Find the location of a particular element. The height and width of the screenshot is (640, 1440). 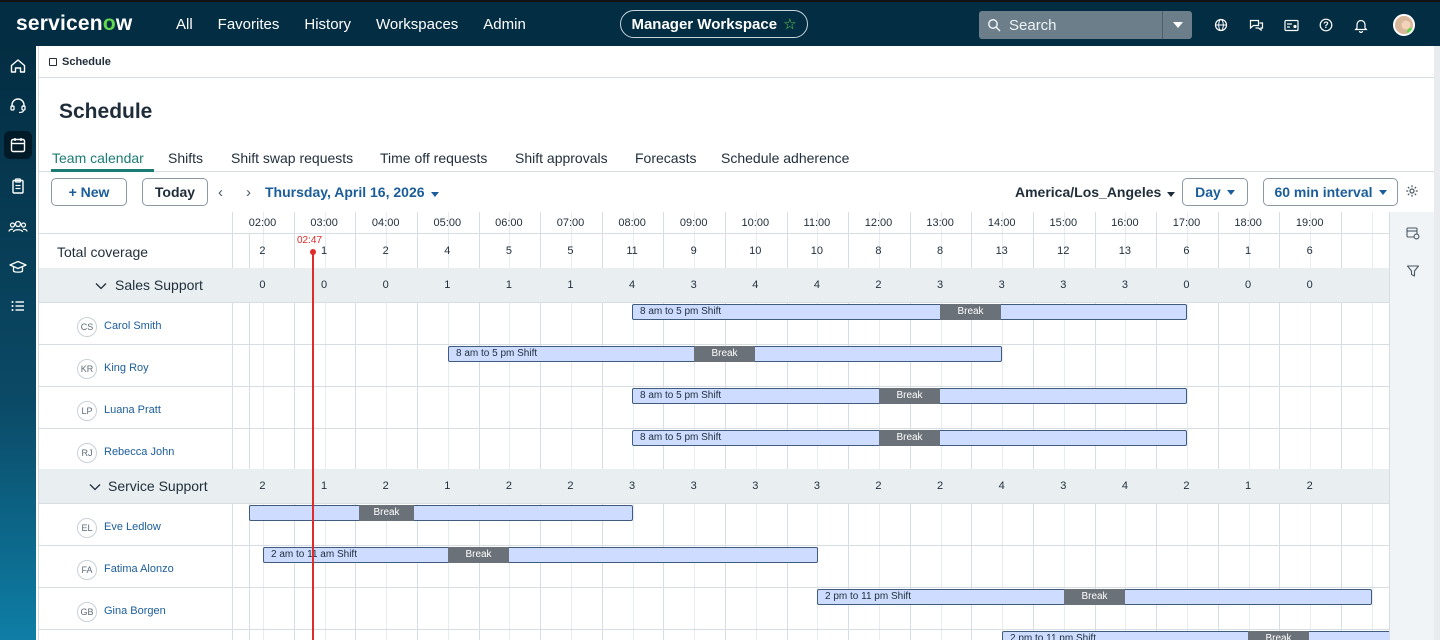

hour-label: 15:00 is located at coordinates (1063, 223).